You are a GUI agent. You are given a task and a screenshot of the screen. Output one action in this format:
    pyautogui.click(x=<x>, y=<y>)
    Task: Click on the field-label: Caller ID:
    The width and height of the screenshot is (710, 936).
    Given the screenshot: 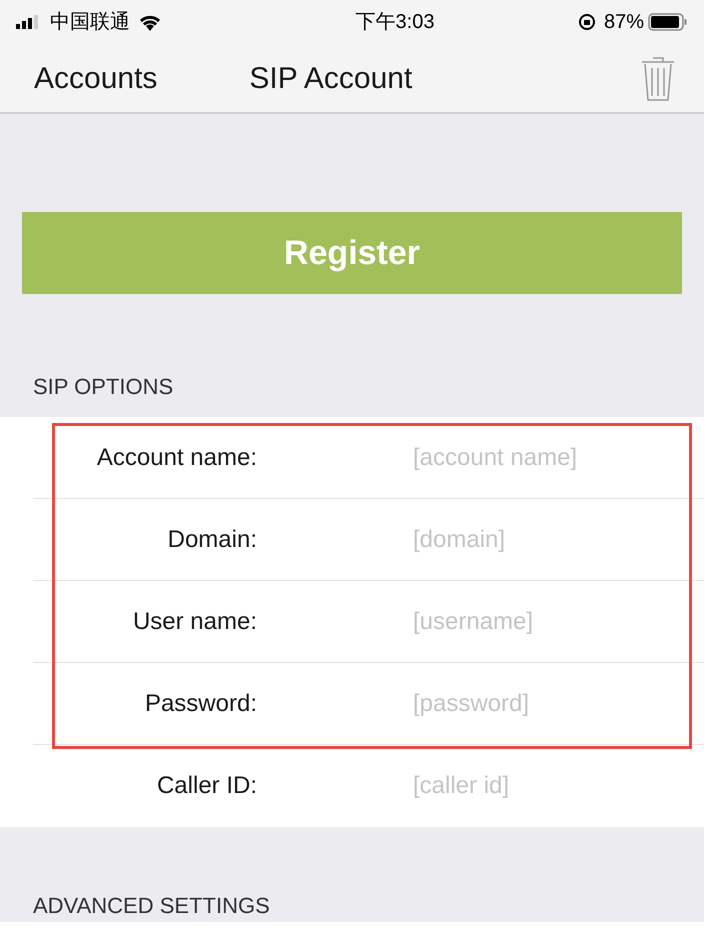 What is the action you would take?
    pyautogui.click(x=206, y=786)
    